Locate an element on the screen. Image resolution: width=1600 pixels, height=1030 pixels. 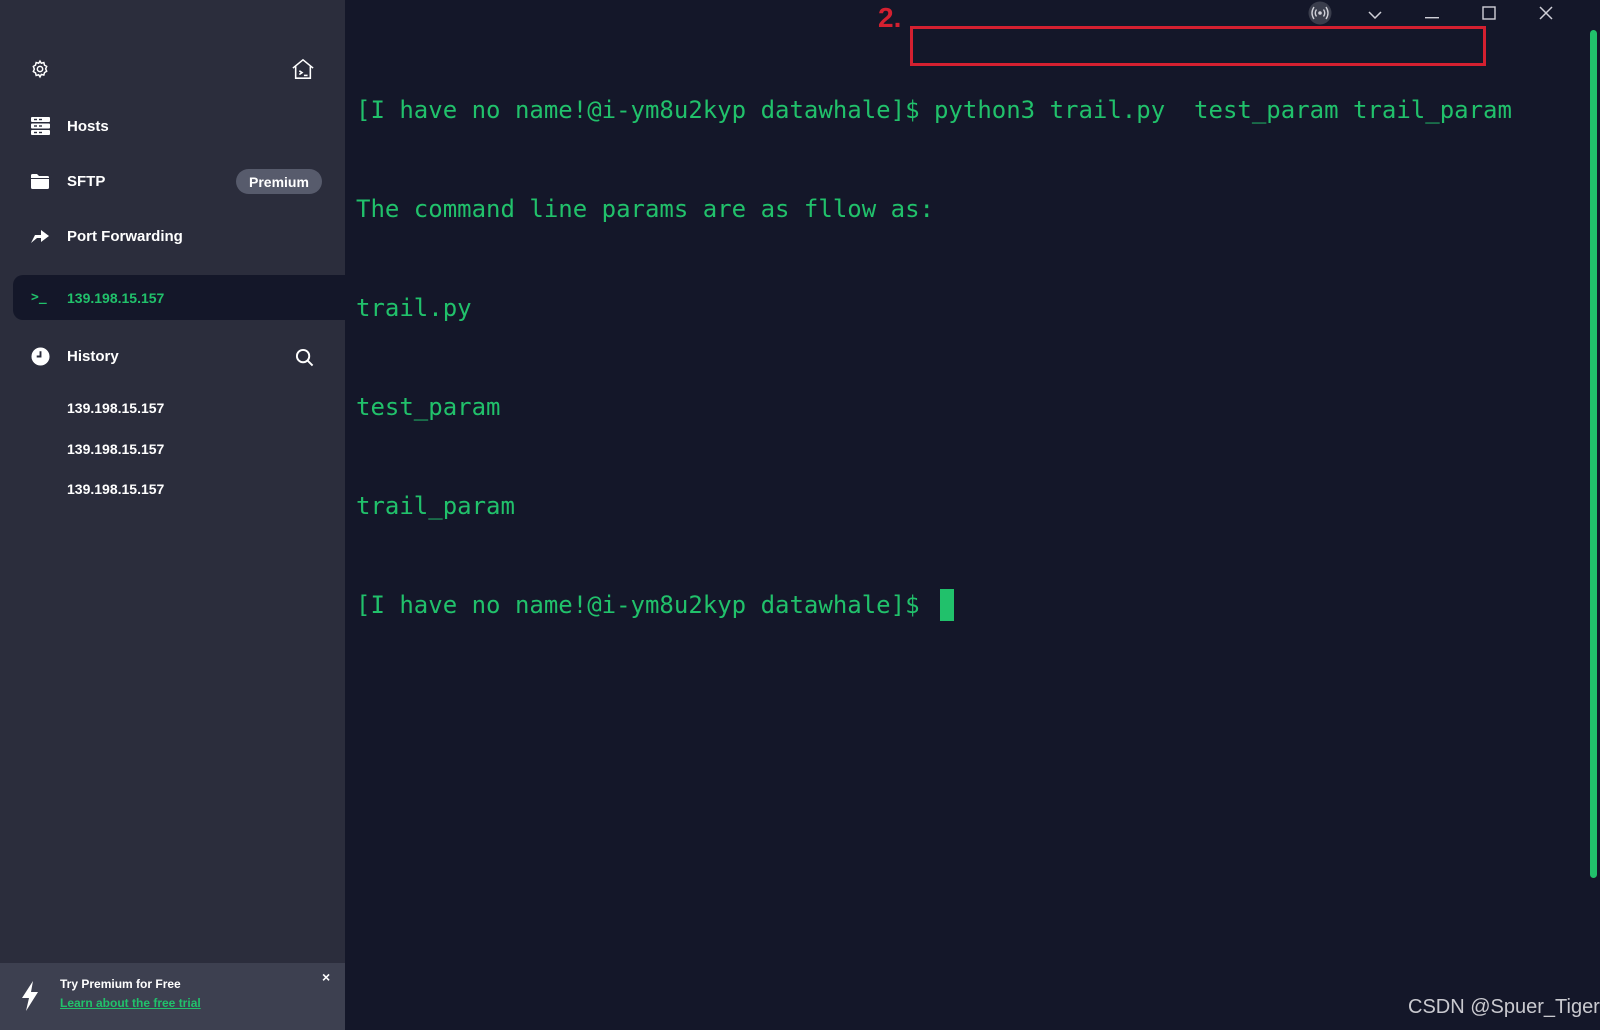
annotation-highlight-box is located at coordinates (1198, 46).